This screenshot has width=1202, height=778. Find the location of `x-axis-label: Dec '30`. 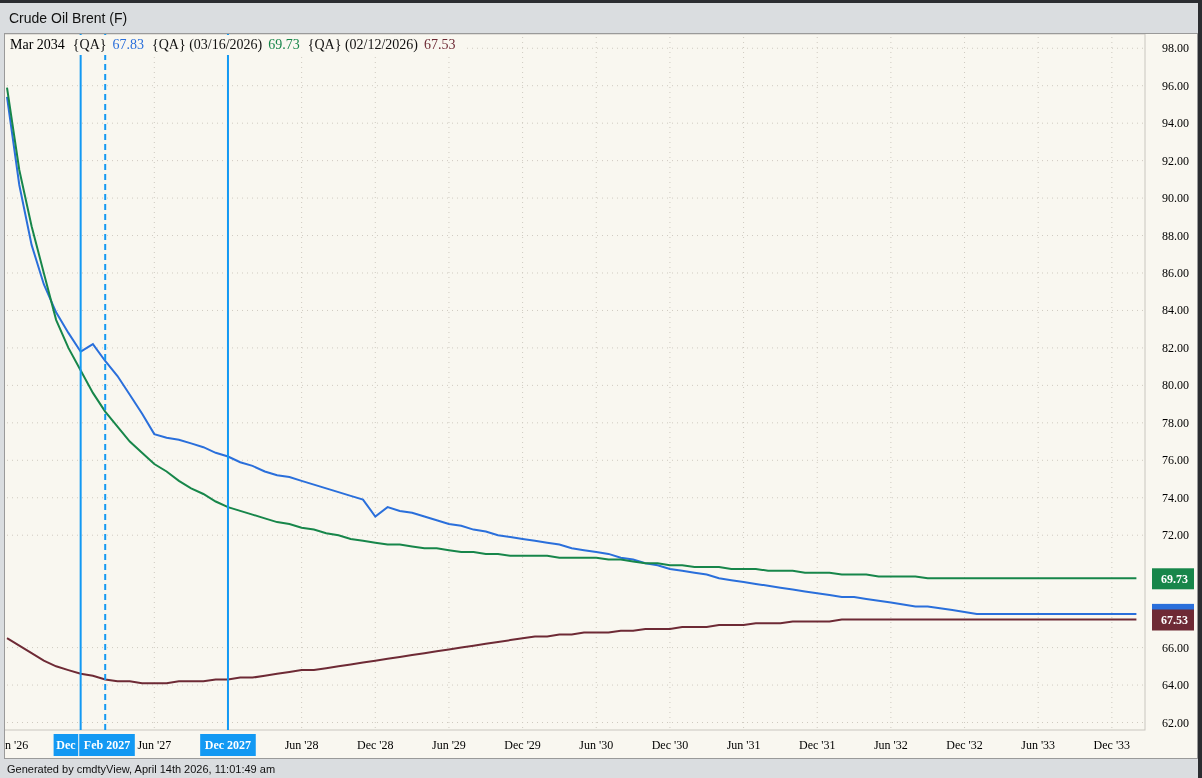

x-axis-label: Dec '30 is located at coordinates (670, 745).